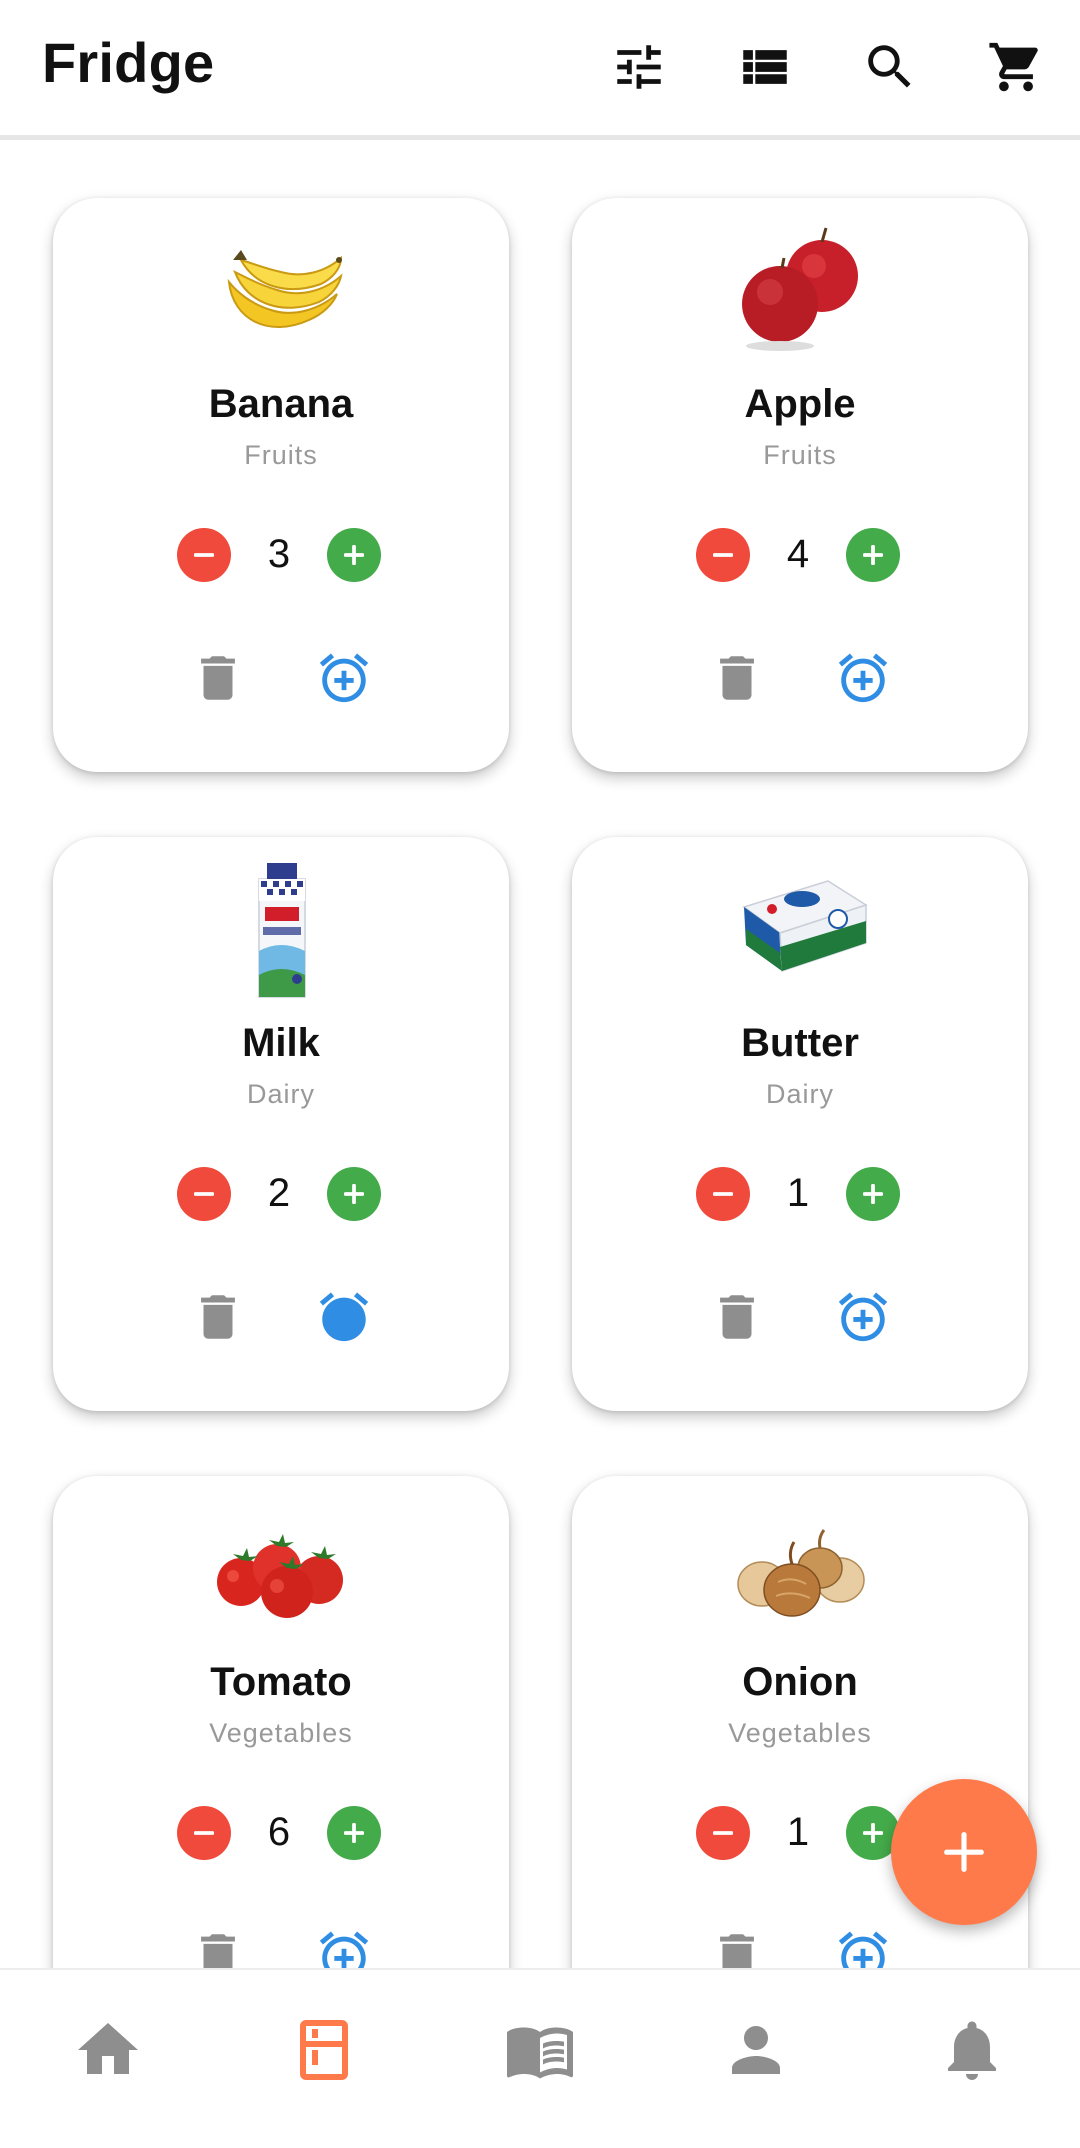 The width and height of the screenshot is (1080, 2148). I want to click on page-title: Fridge, so click(128, 62).